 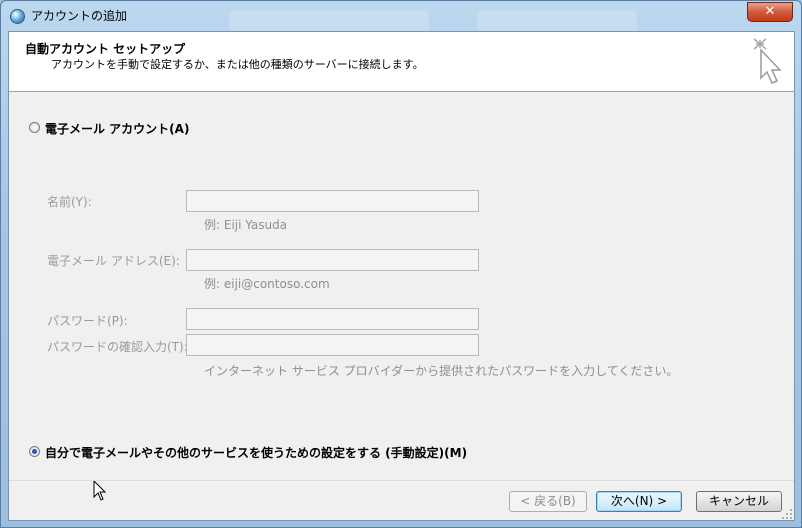 What do you see at coordinates (767, 61) in the screenshot?
I see `sparkle-cursor-icon` at bounding box center [767, 61].